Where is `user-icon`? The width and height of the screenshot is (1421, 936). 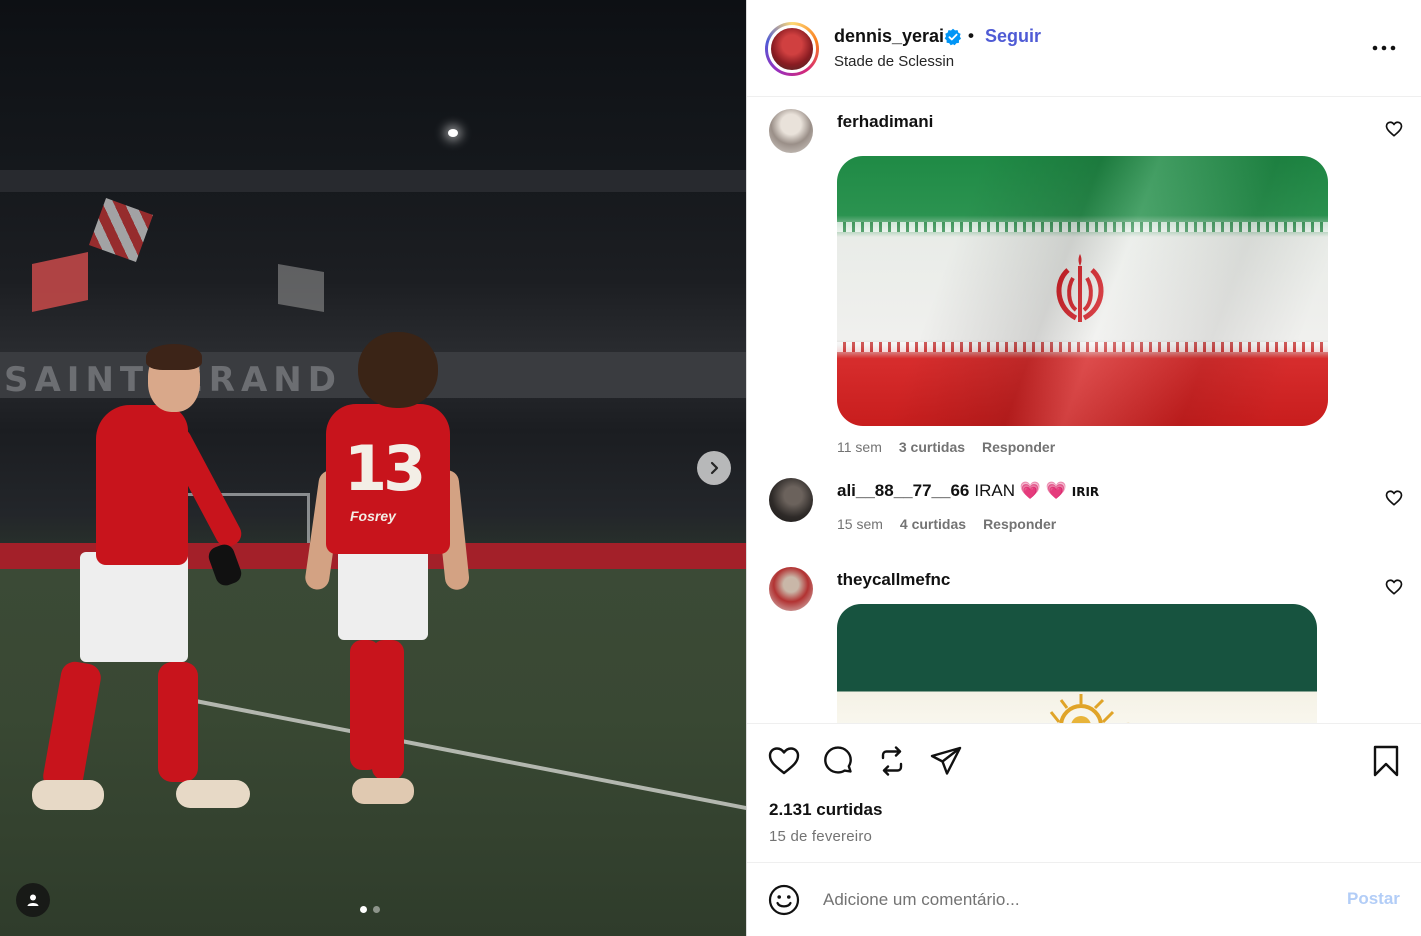
user-icon is located at coordinates (33, 900).